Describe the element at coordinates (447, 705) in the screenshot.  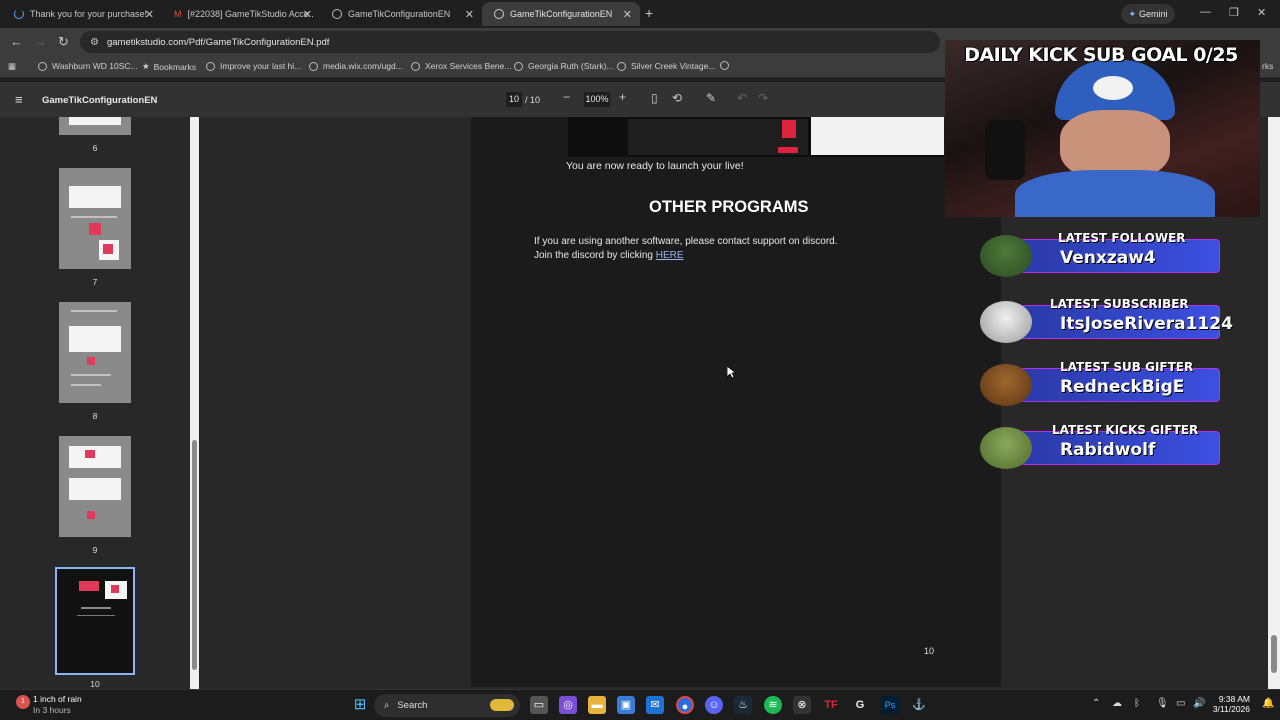
I see `taskbar-search: ⌕ Search` at that location.